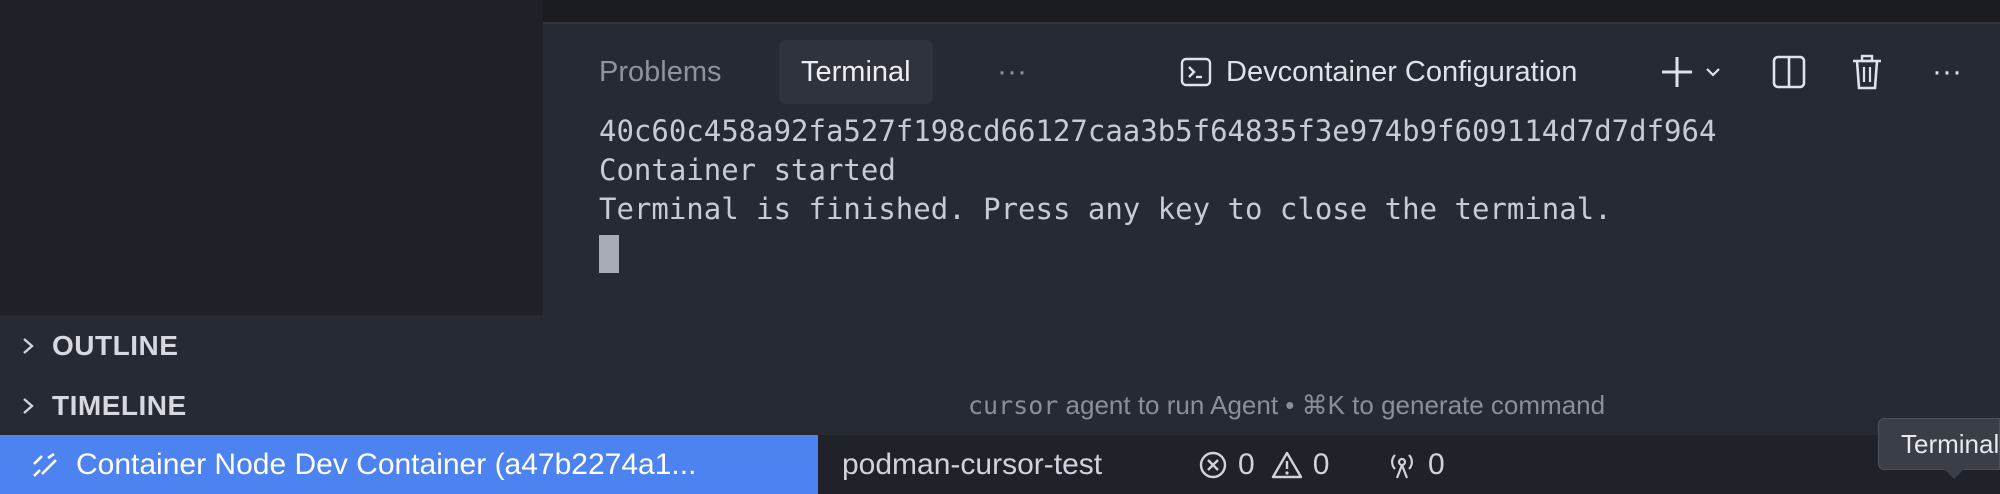 This screenshot has width=2000, height=494. What do you see at coordinates (1286, 464) in the screenshot?
I see `warning-icon` at bounding box center [1286, 464].